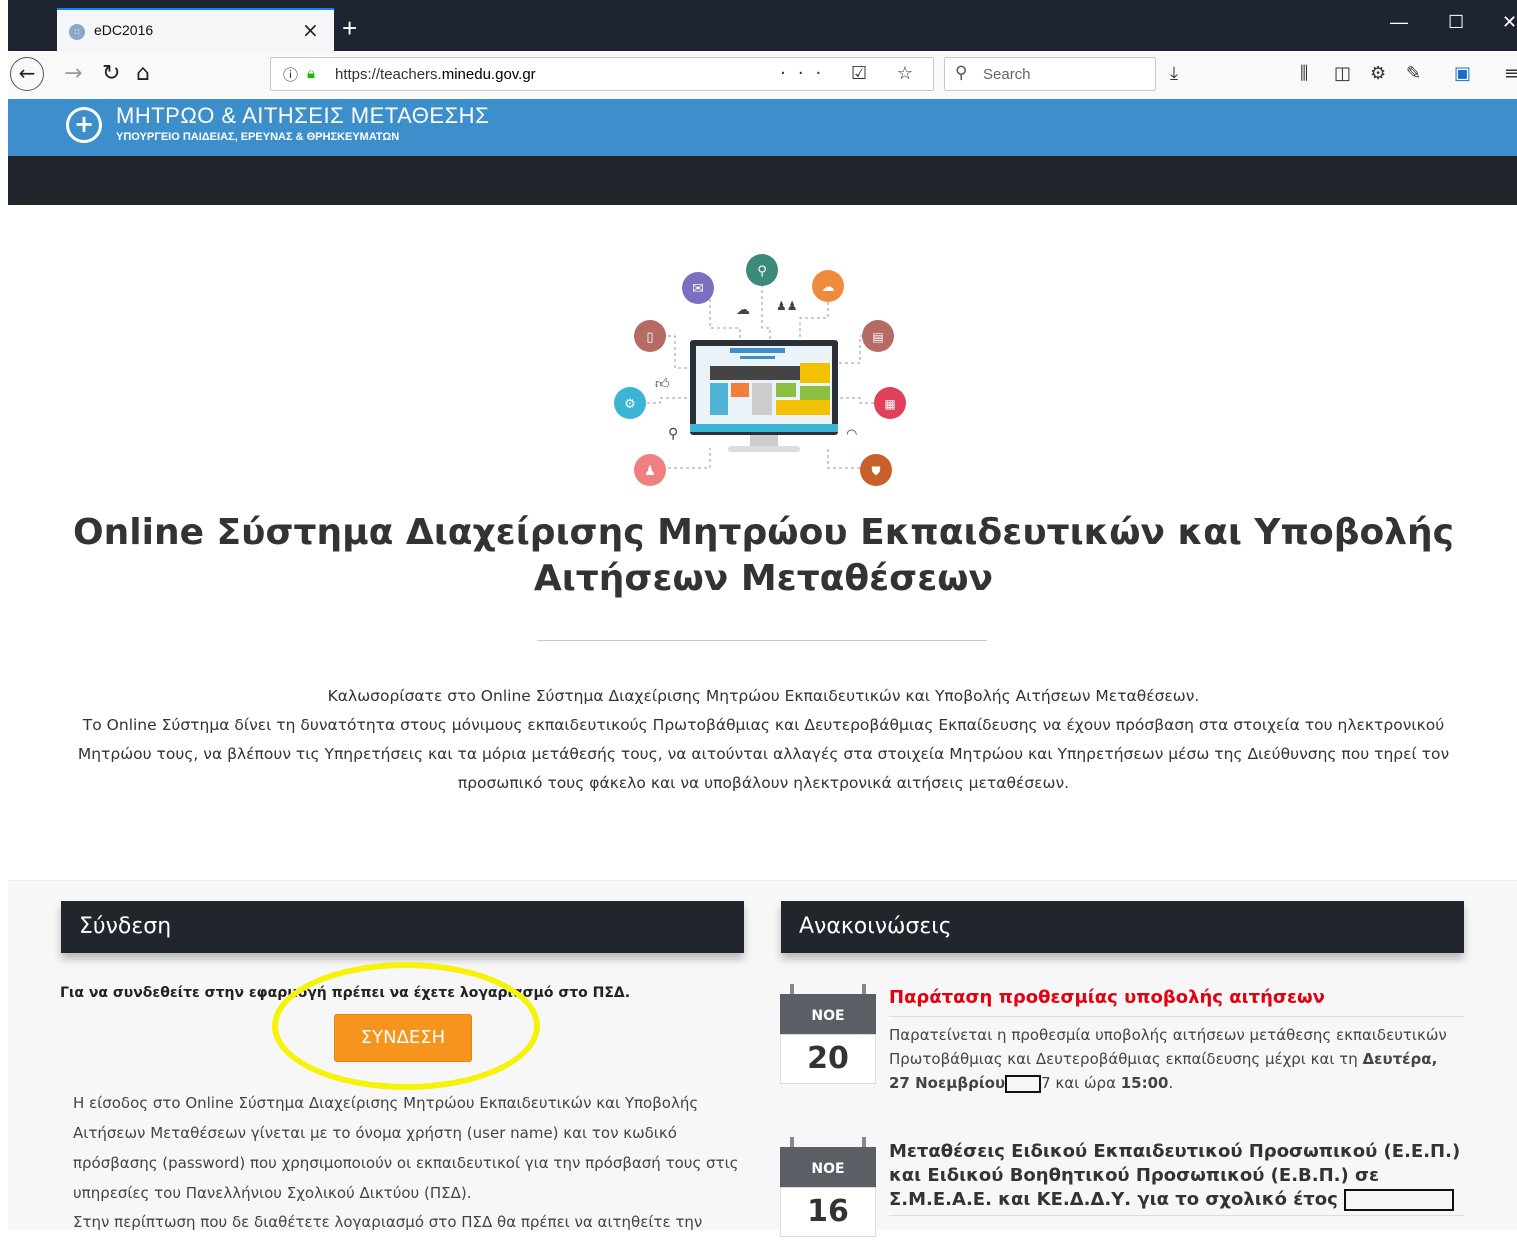  Describe the element at coordinates (1007, 74) in the screenshot. I see `search-placeholder: Search` at that location.